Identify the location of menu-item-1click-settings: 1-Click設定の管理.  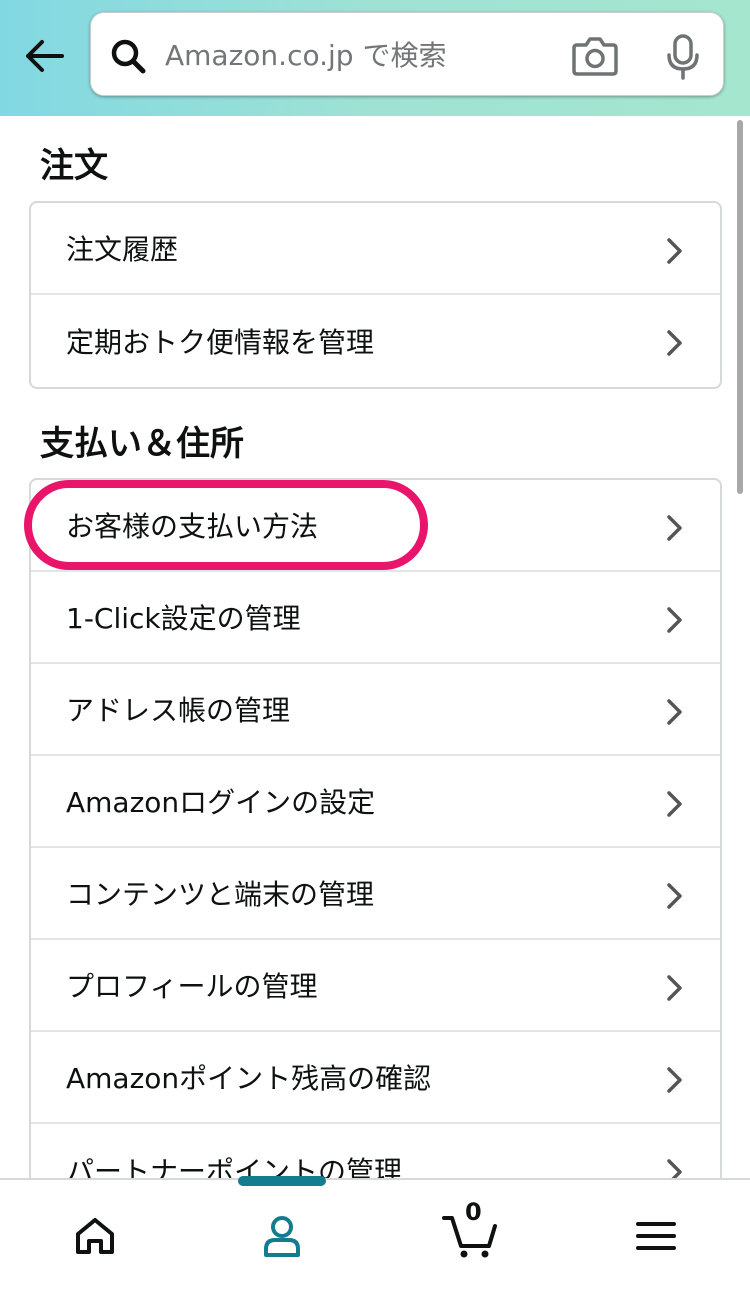
(375, 618).